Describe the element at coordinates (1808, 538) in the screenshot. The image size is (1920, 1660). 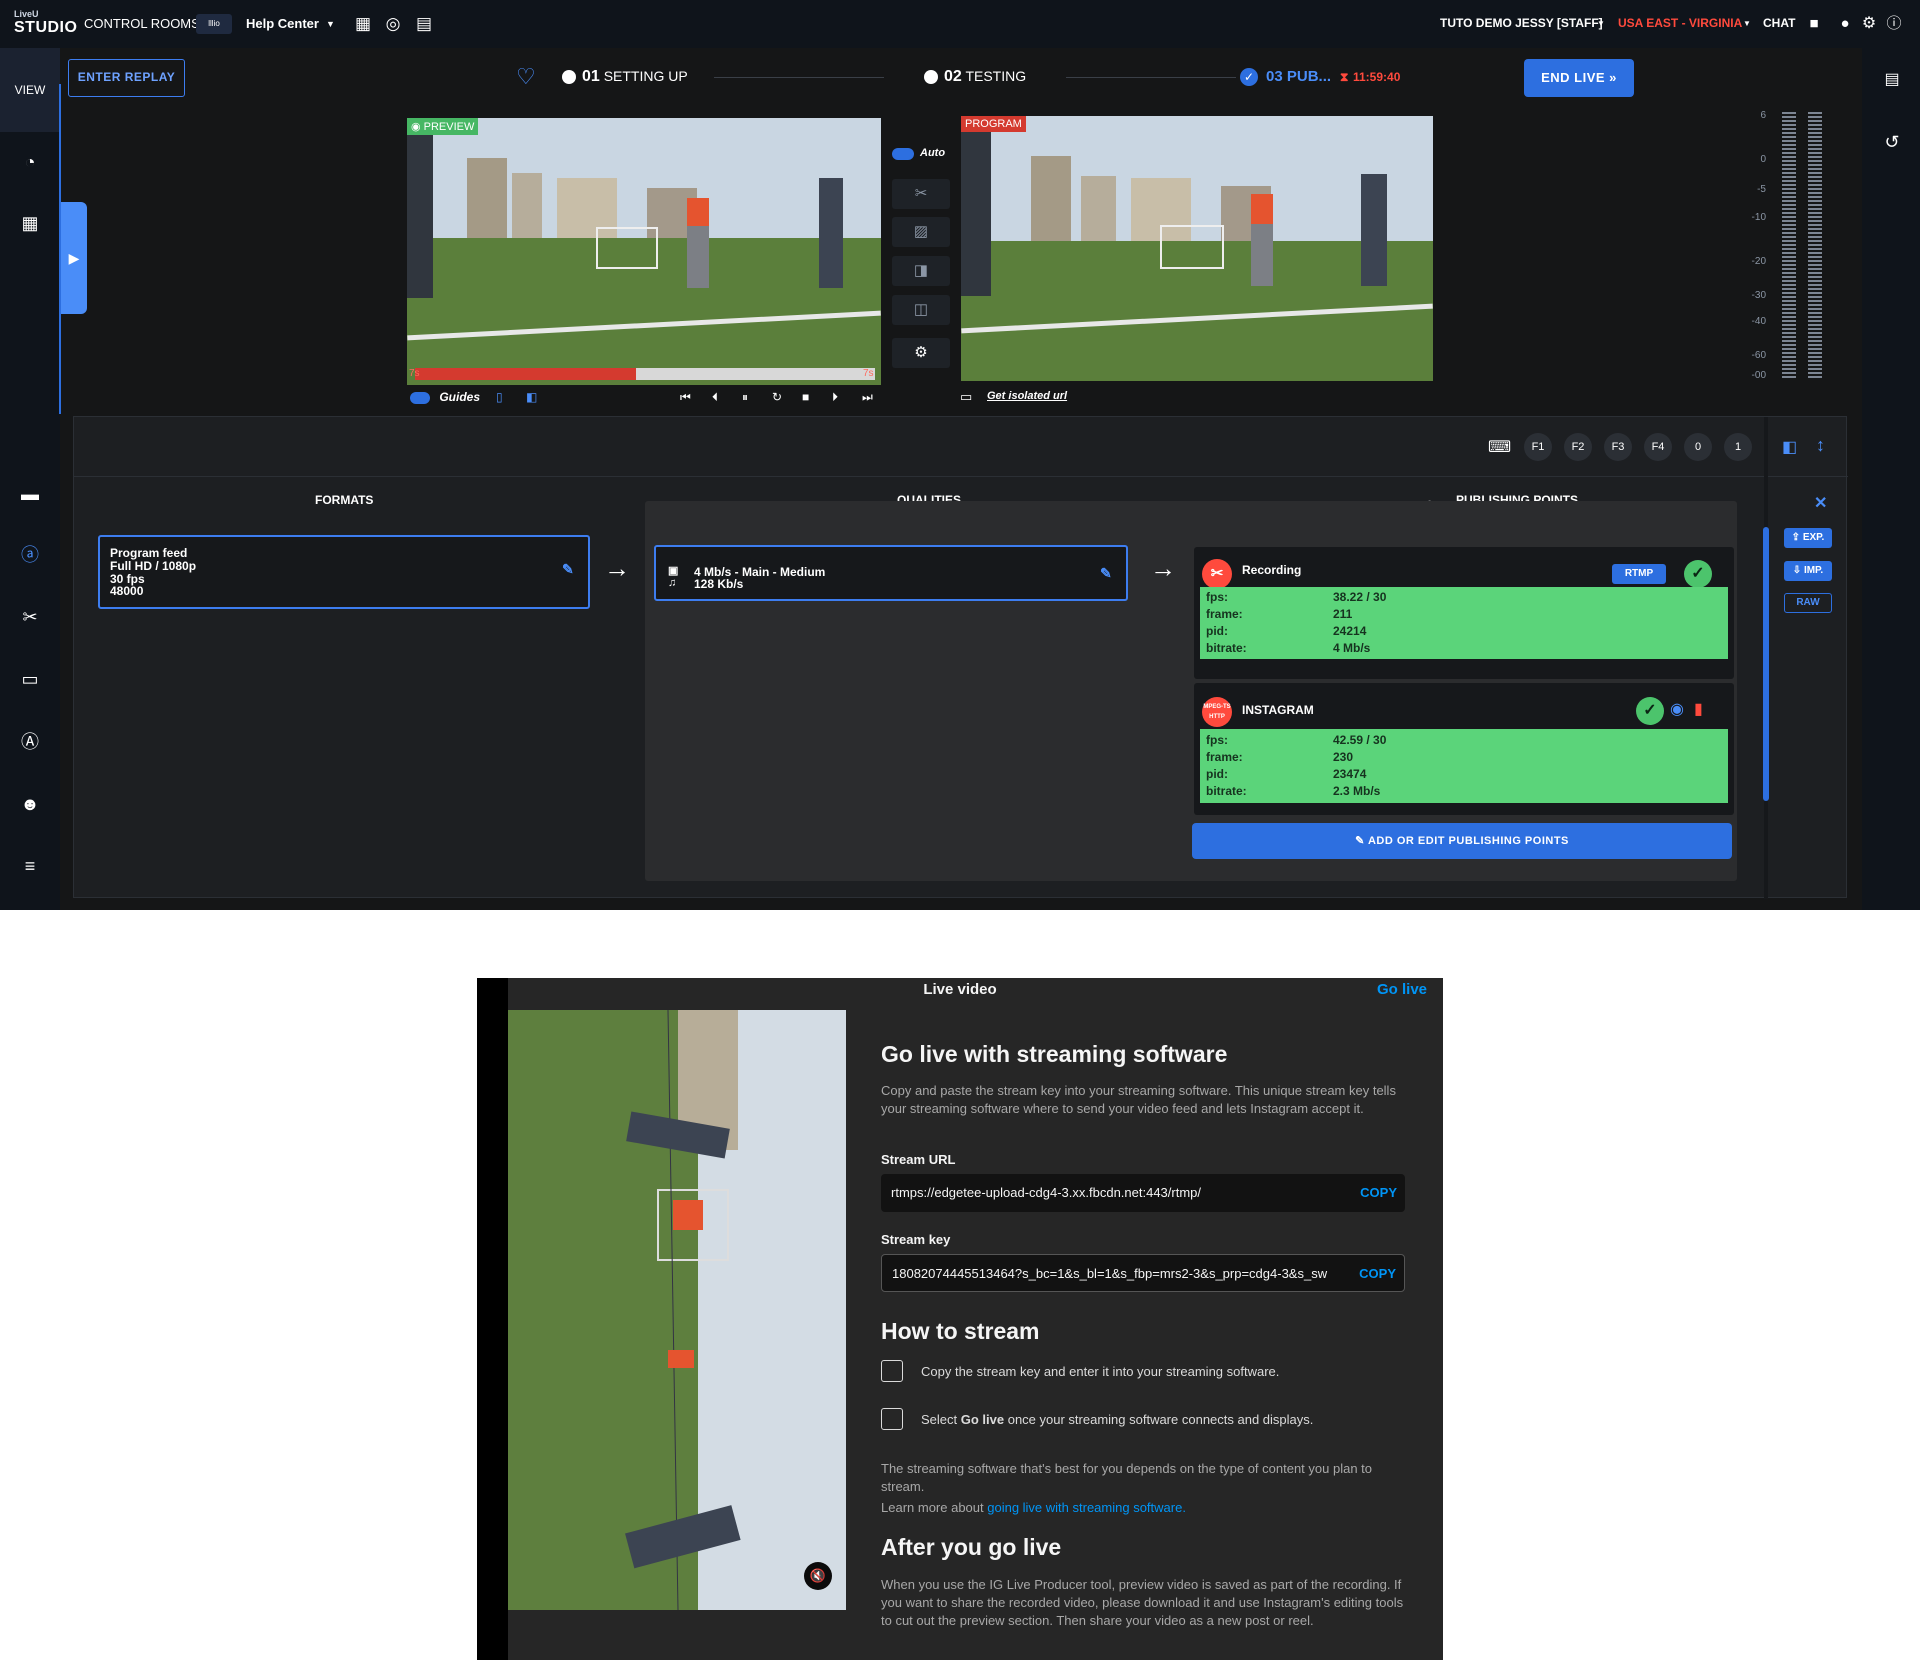
I see `export-button: ⇪ EXP.` at that location.